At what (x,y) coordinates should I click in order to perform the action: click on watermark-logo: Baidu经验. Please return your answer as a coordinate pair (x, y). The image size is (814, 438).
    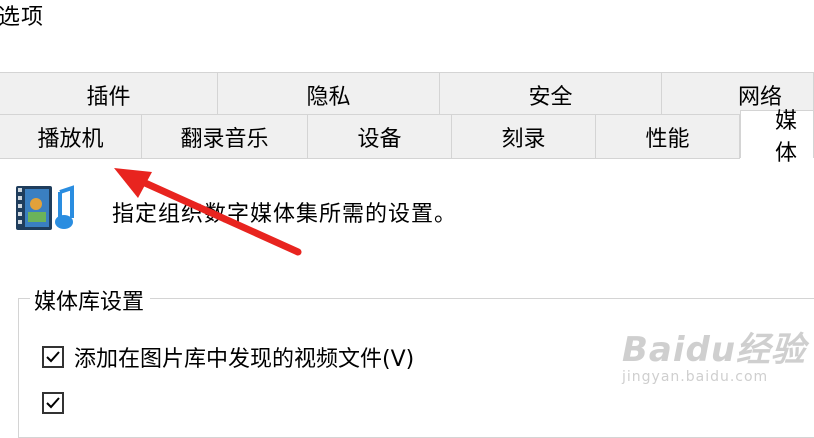
    Looking at the image, I should click on (714, 350).